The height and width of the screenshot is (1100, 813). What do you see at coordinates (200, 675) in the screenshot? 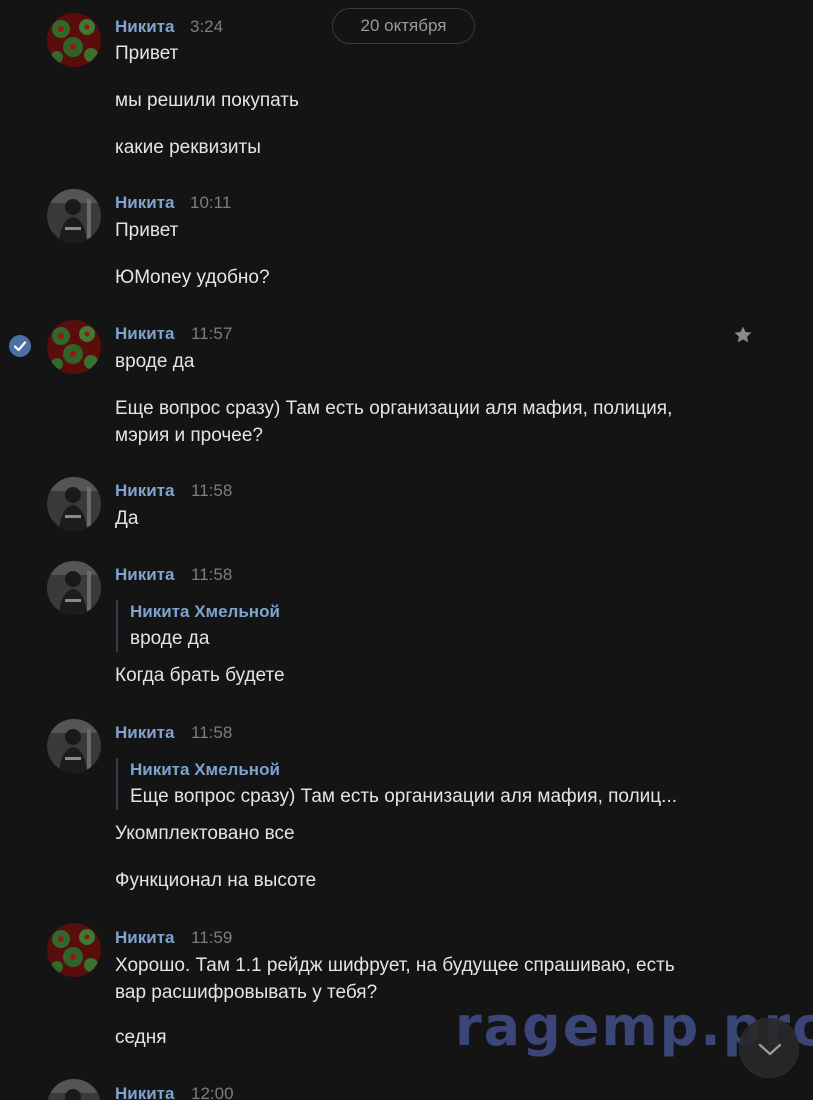
I see `message-text: Когда брать будете` at bounding box center [200, 675].